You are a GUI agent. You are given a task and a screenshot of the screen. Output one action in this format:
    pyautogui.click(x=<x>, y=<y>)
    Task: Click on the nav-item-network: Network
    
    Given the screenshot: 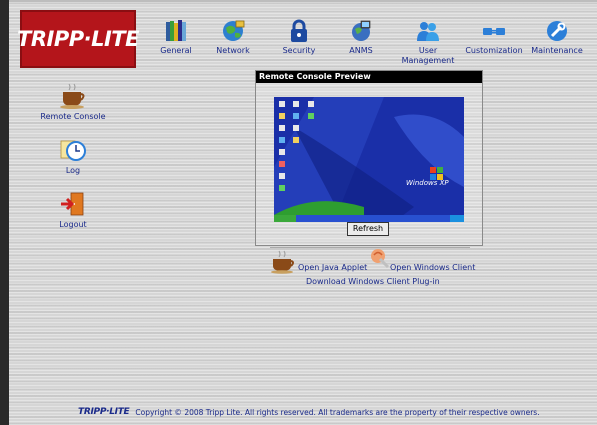 What is the action you would take?
    pyautogui.click(x=233, y=37)
    